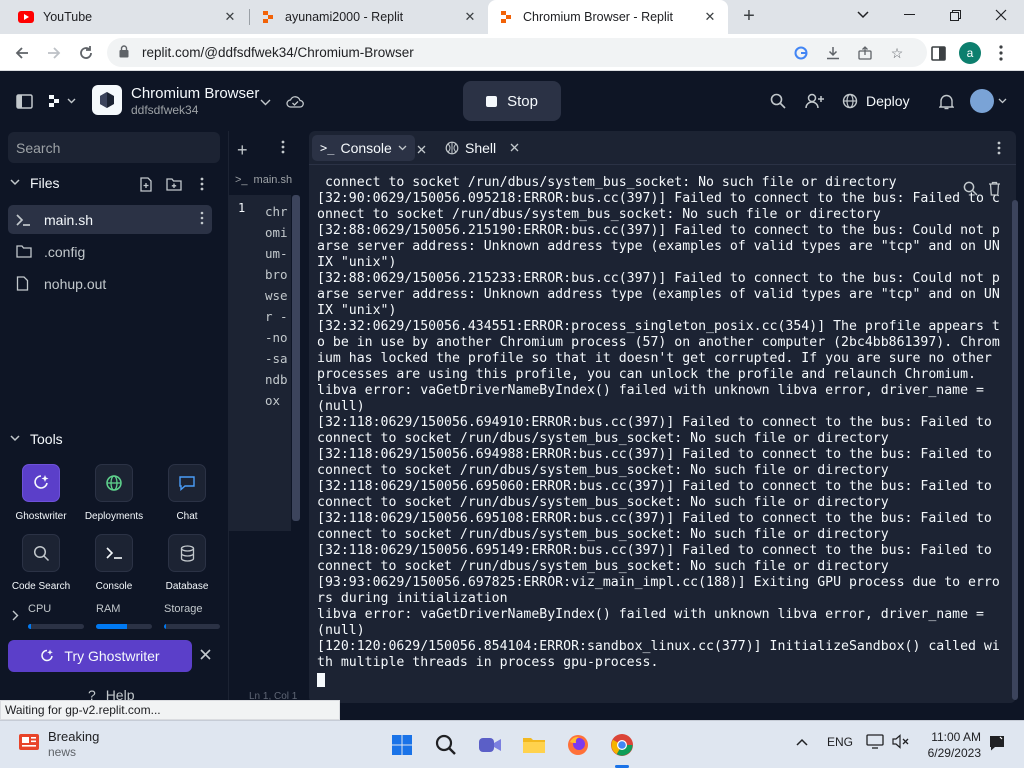 This screenshot has width=1024, height=768. What do you see at coordinates (187, 493) in the screenshot?
I see `tool-chat: Chat` at bounding box center [187, 493].